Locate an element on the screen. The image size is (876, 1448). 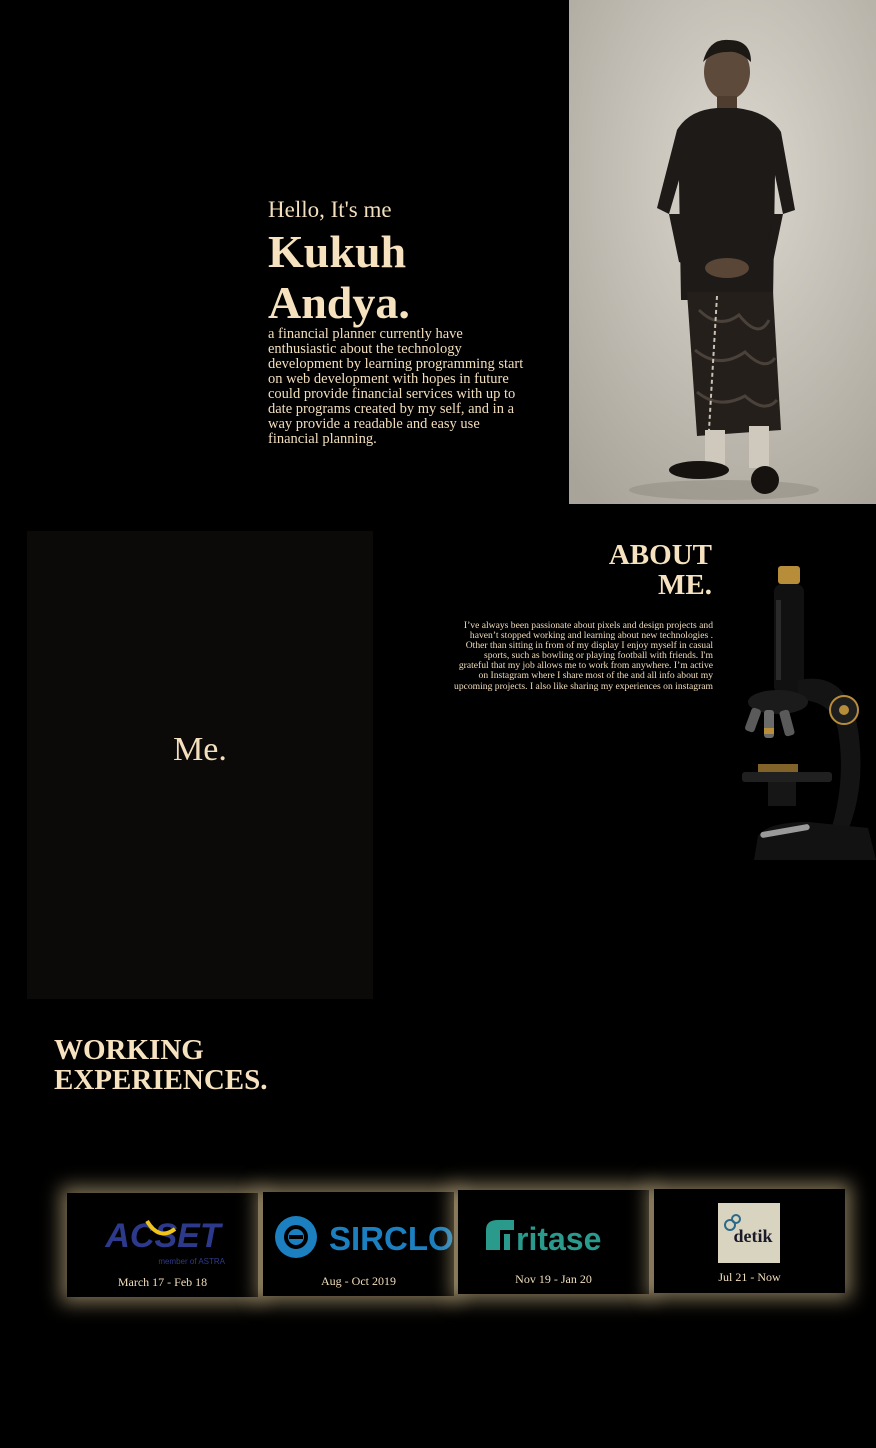
microscope-image is located at coordinates (802, 720).